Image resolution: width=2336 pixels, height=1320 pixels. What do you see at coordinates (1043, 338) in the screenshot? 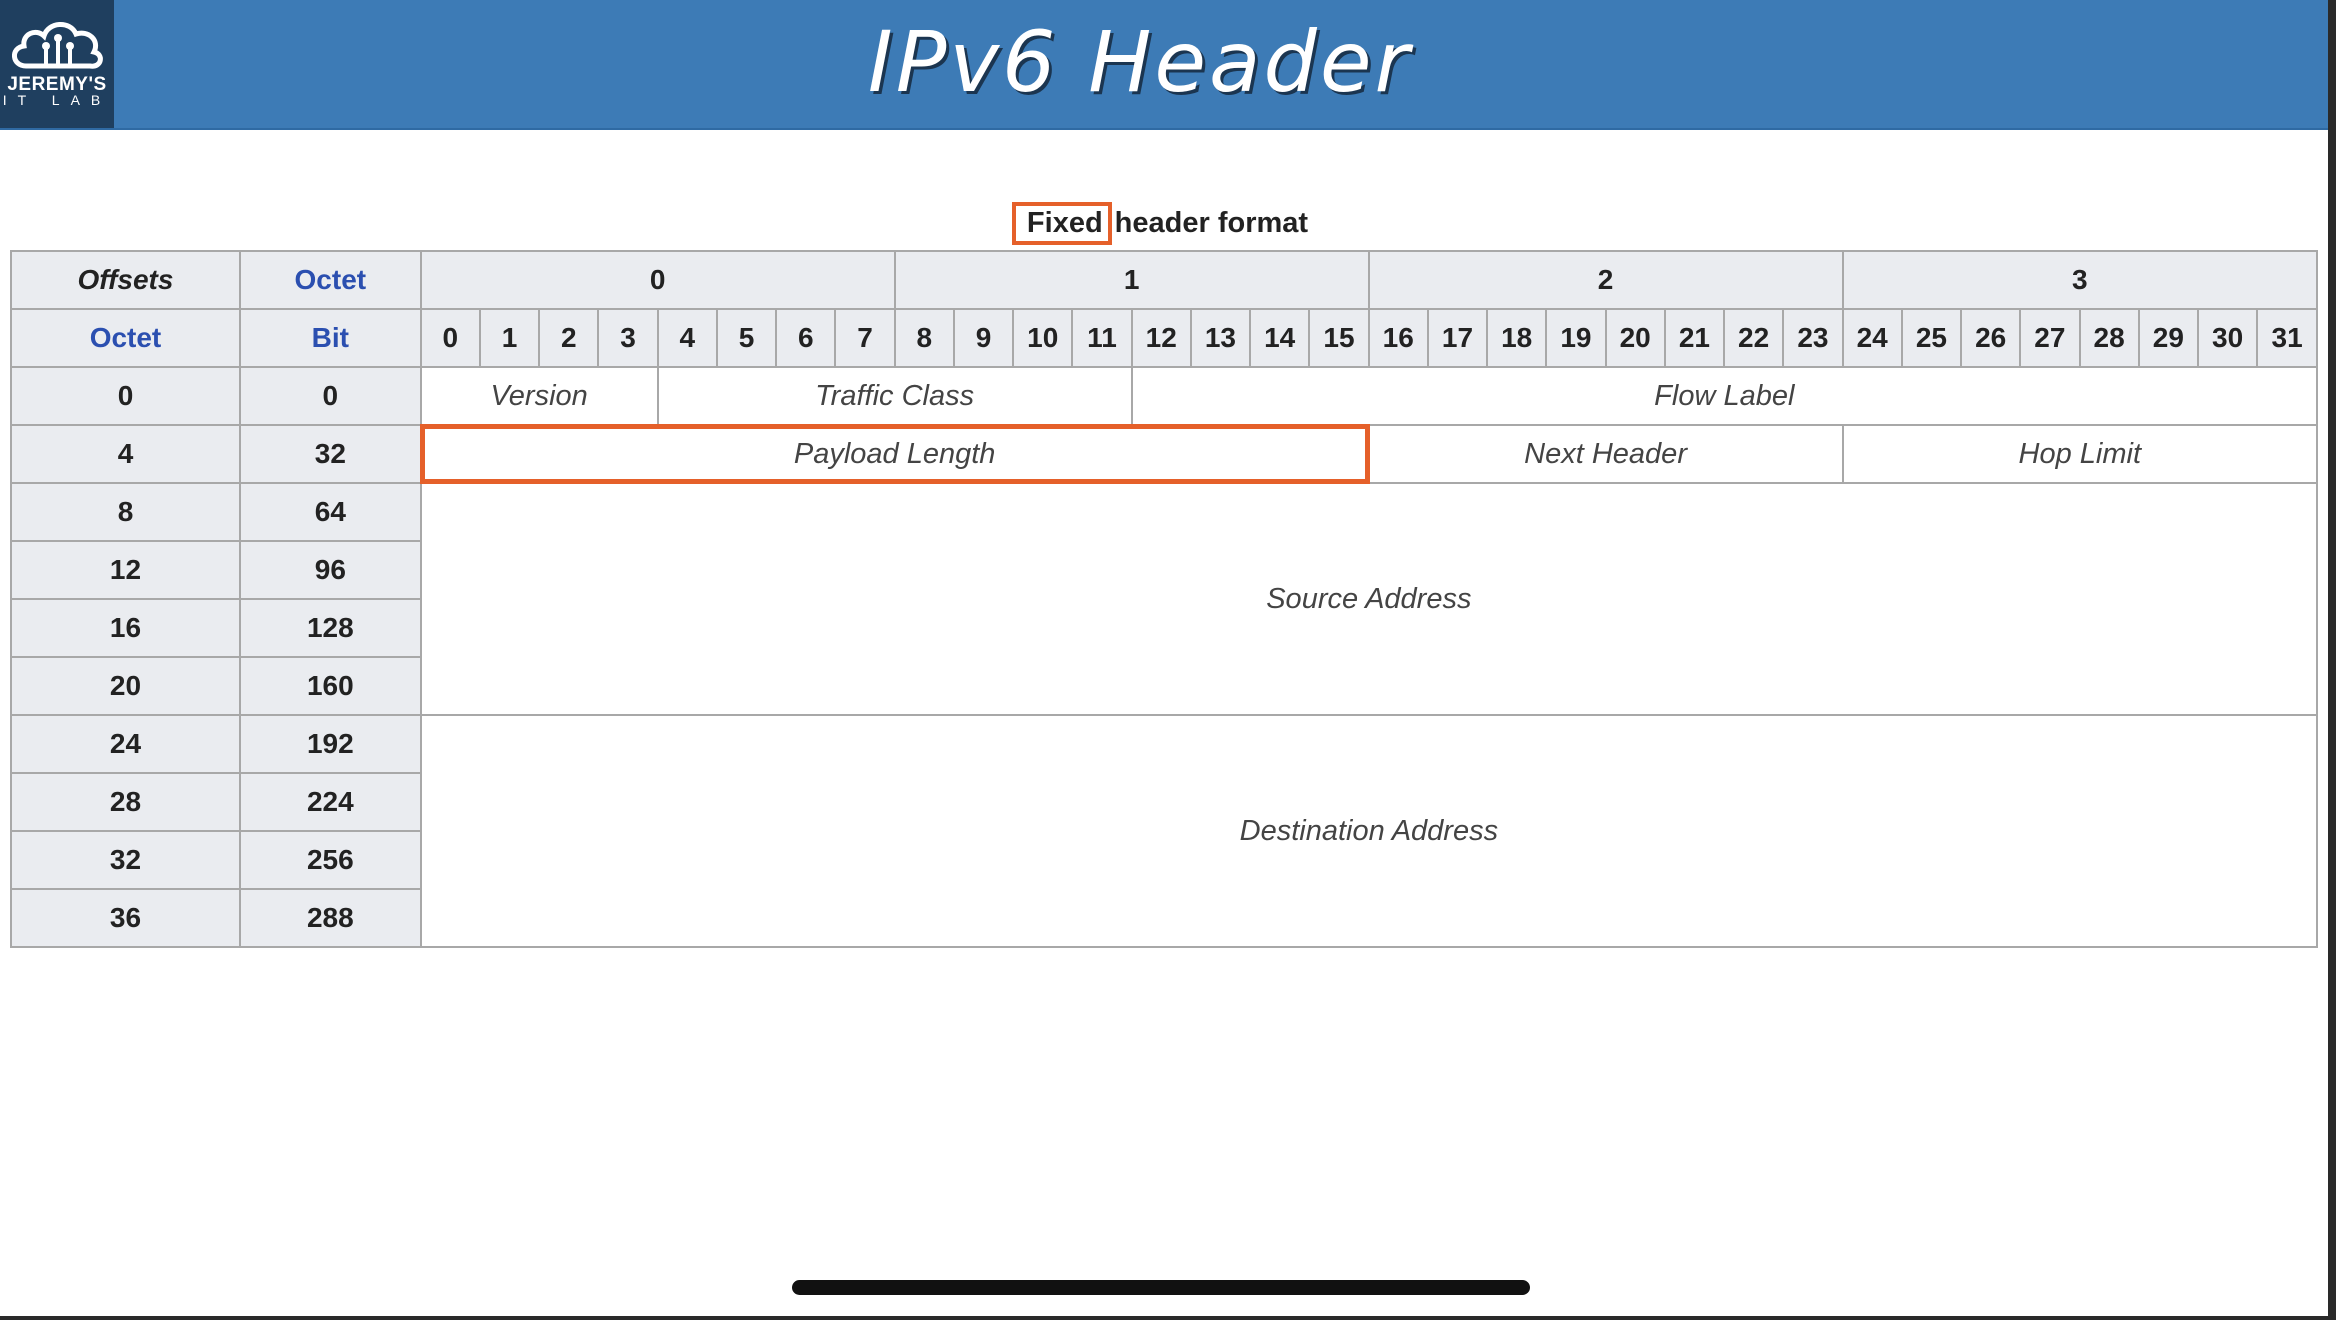
I see `bit-number-cell: 10` at bounding box center [1043, 338].